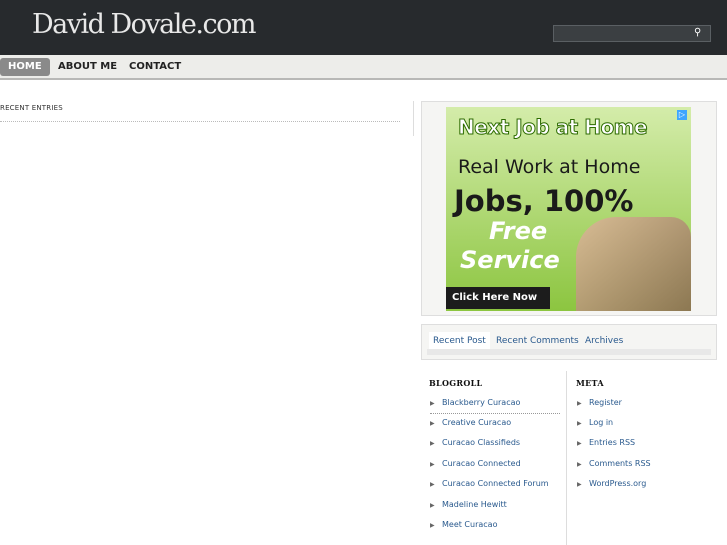 The height and width of the screenshot is (545, 727). What do you see at coordinates (510, 260) in the screenshot?
I see `ad-text: Service` at bounding box center [510, 260].